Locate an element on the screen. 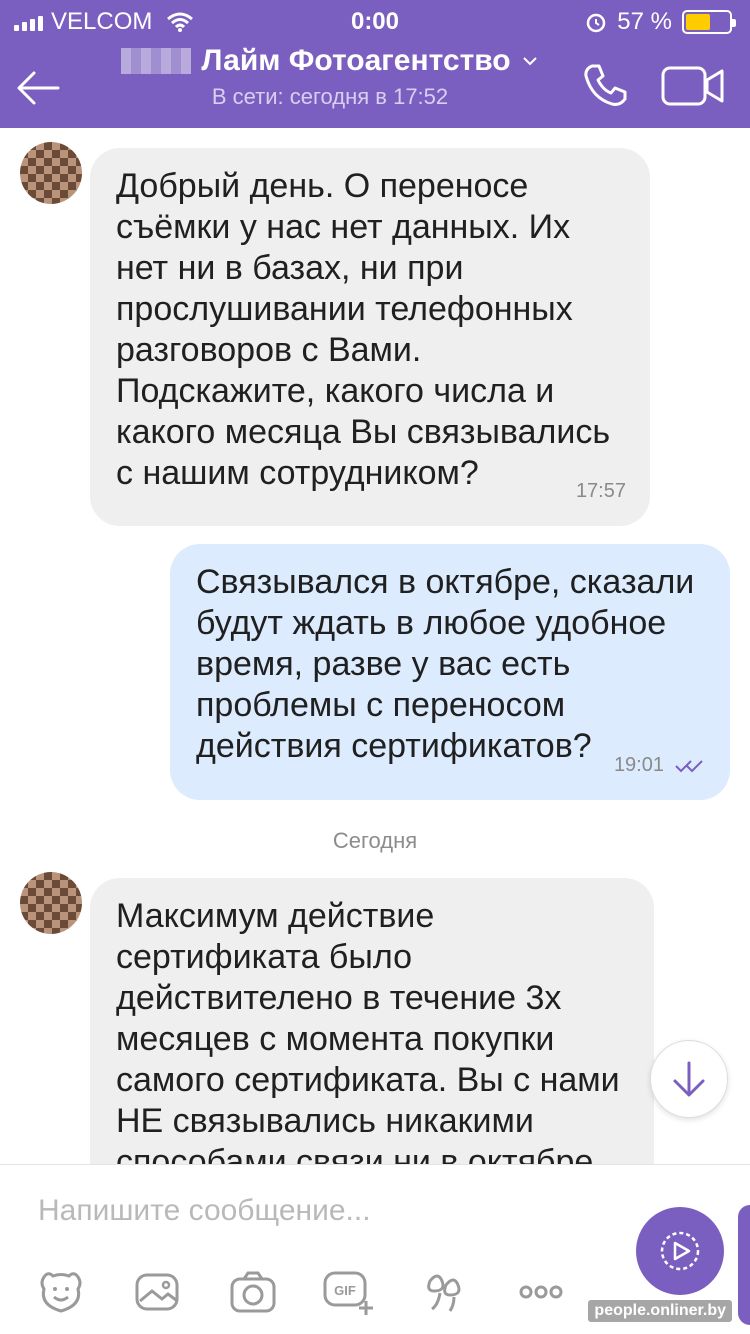 The height and width of the screenshot is (1334, 750). gallery-icon is located at coordinates (157, 1292).